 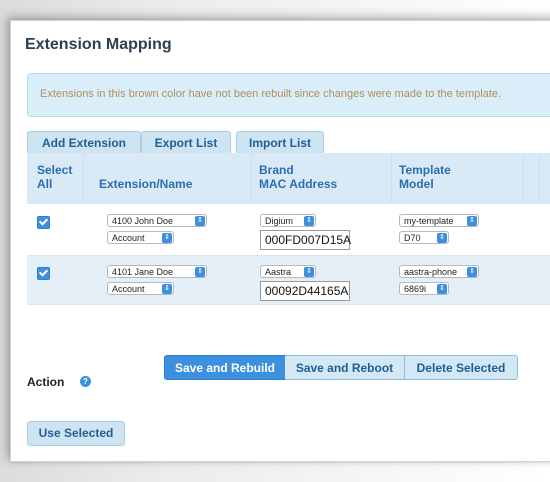 I want to click on model-select: 6869i ⇕, so click(x=424, y=288).